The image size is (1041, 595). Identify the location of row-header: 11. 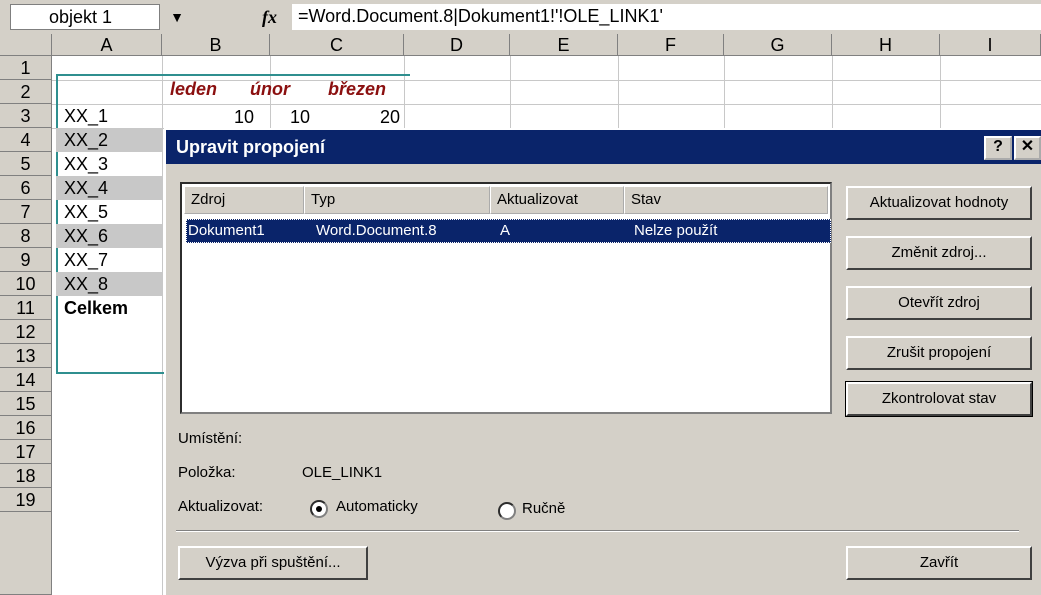
(26, 308).